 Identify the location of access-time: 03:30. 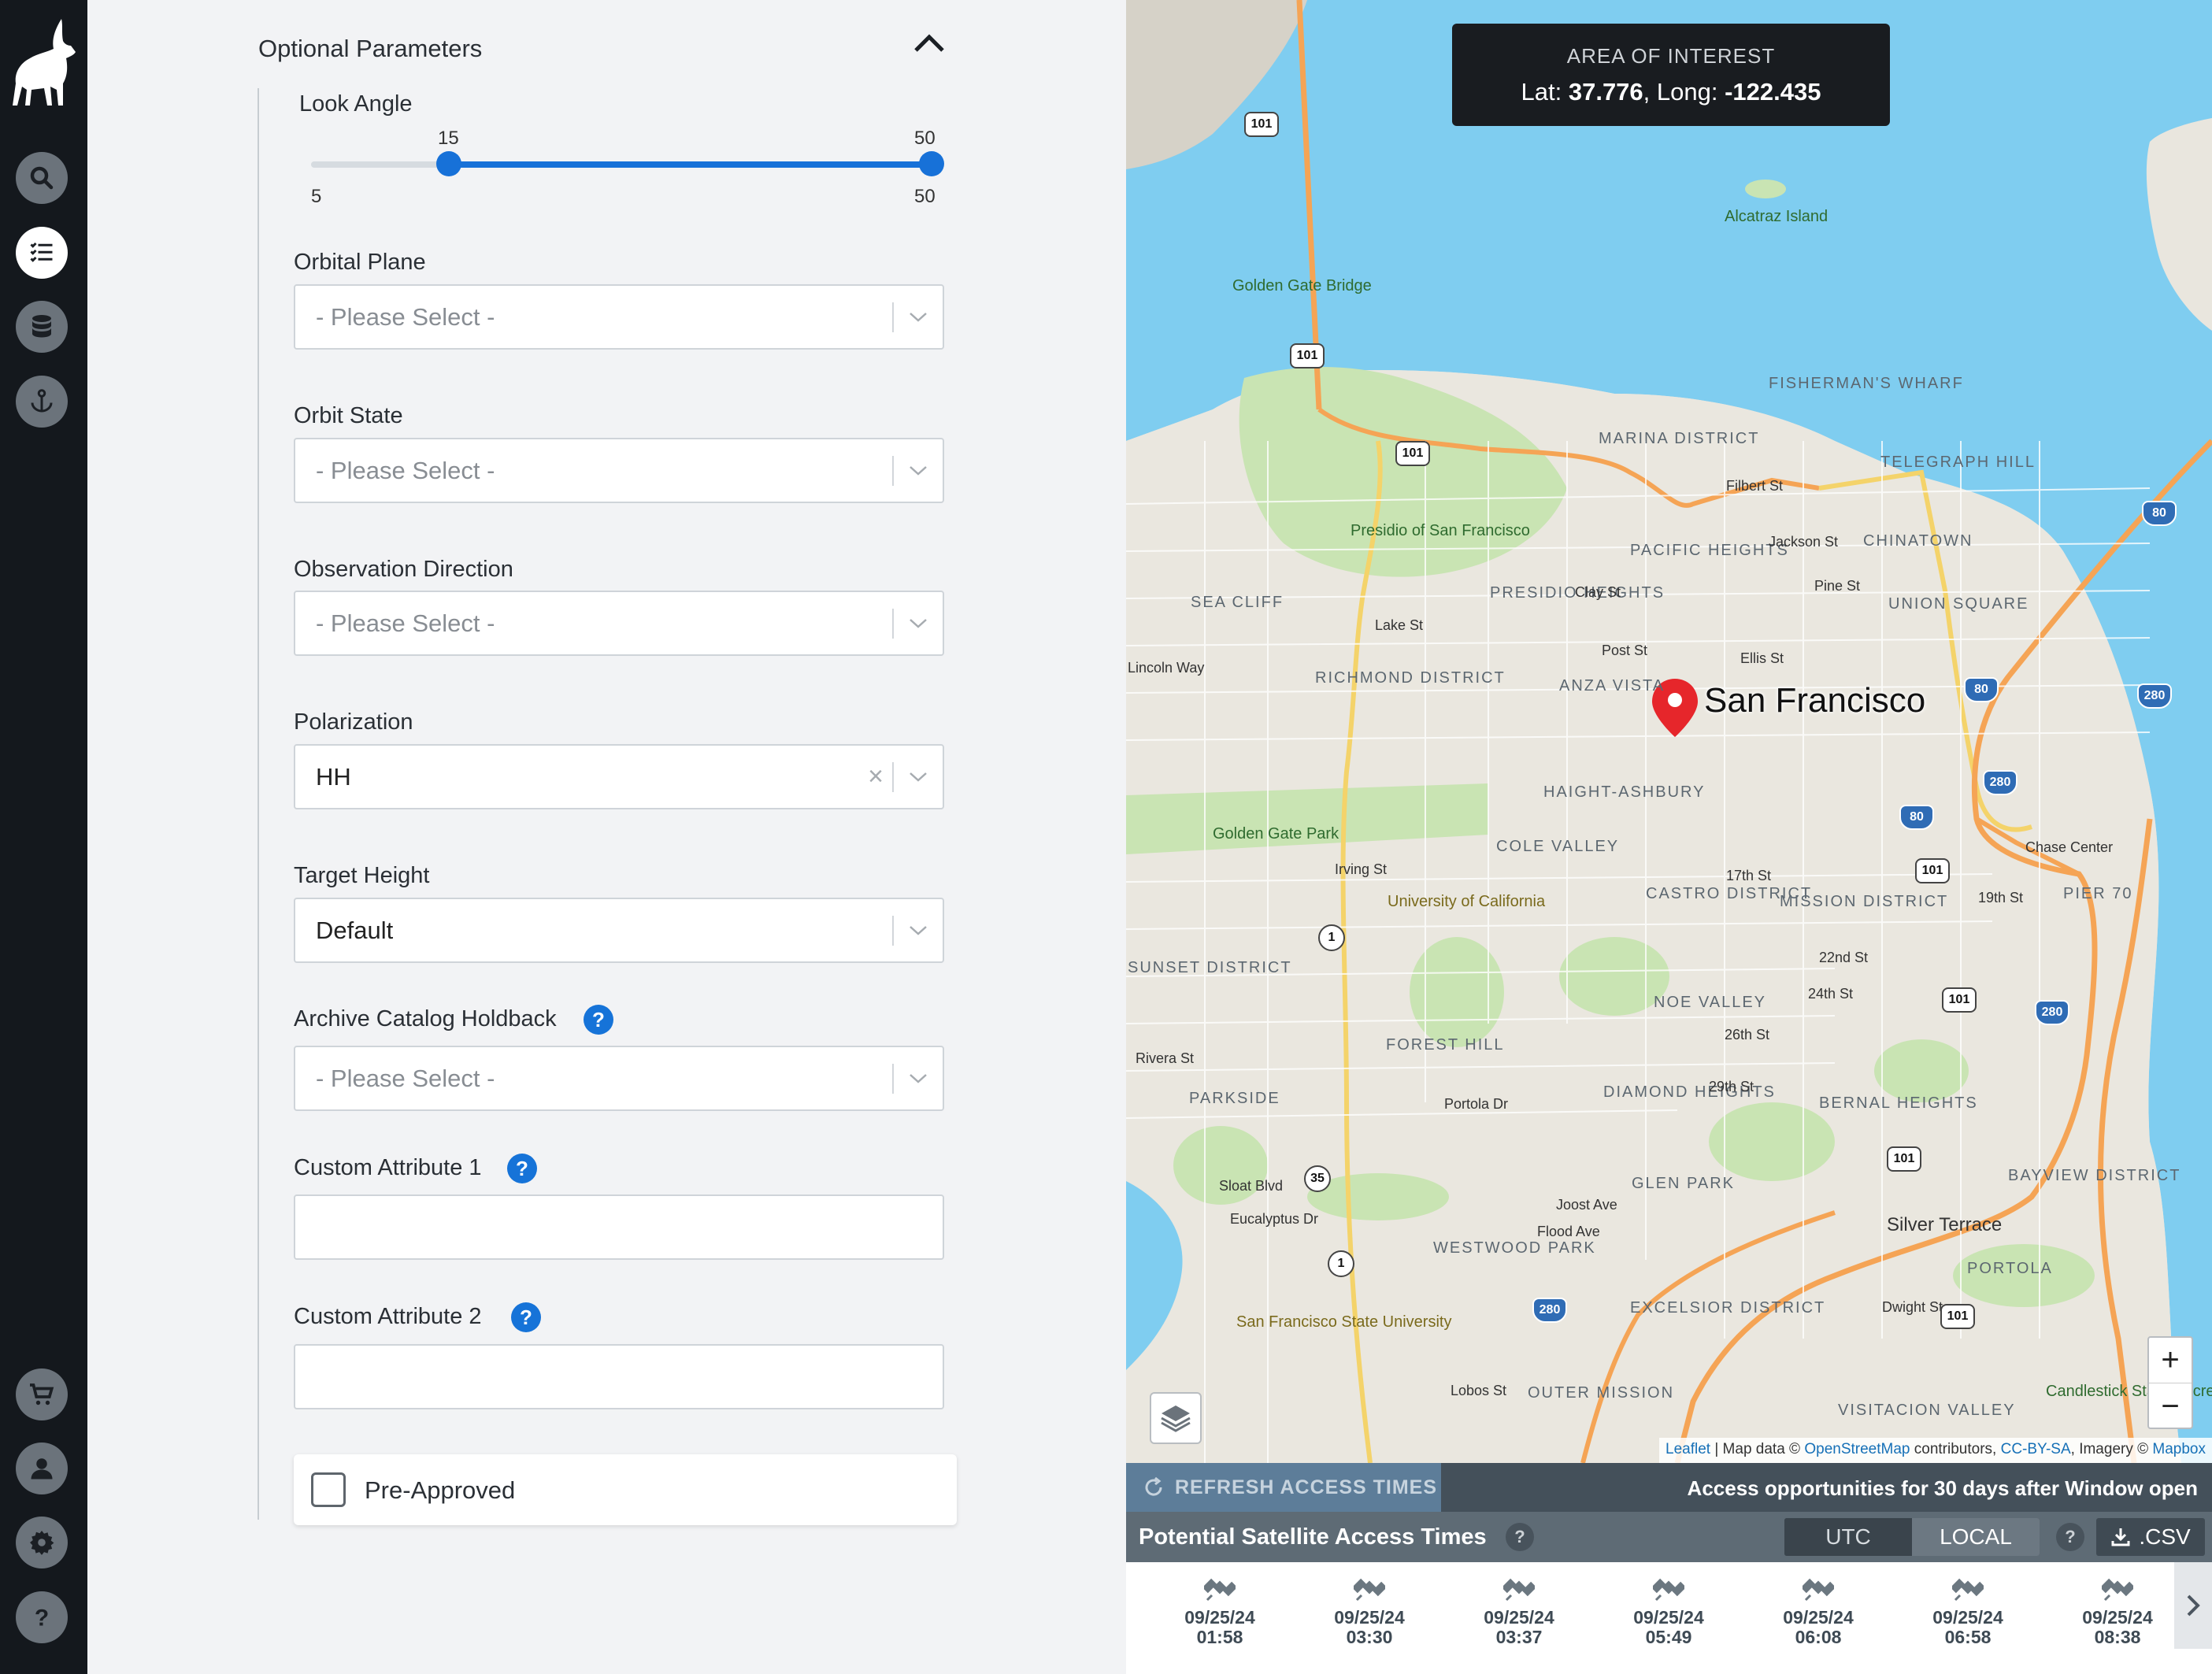
(1369, 1637).